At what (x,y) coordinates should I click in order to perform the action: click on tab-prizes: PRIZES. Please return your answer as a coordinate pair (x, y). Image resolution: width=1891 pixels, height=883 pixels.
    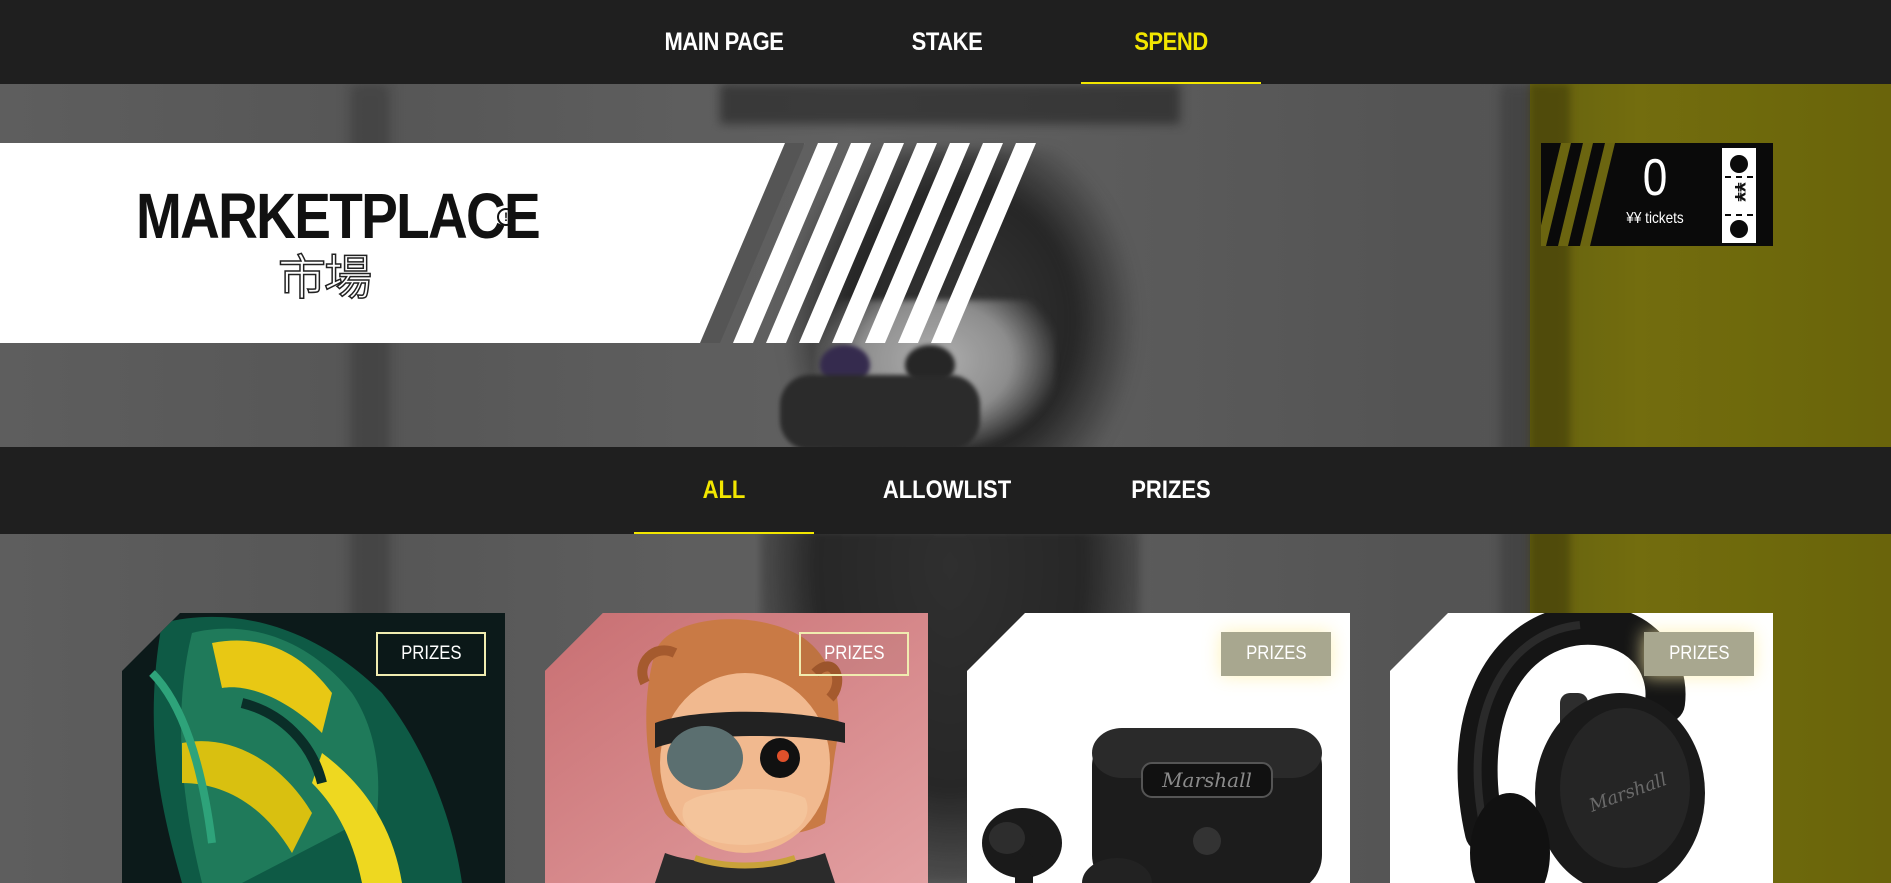
    Looking at the image, I should click on (1171, 490).